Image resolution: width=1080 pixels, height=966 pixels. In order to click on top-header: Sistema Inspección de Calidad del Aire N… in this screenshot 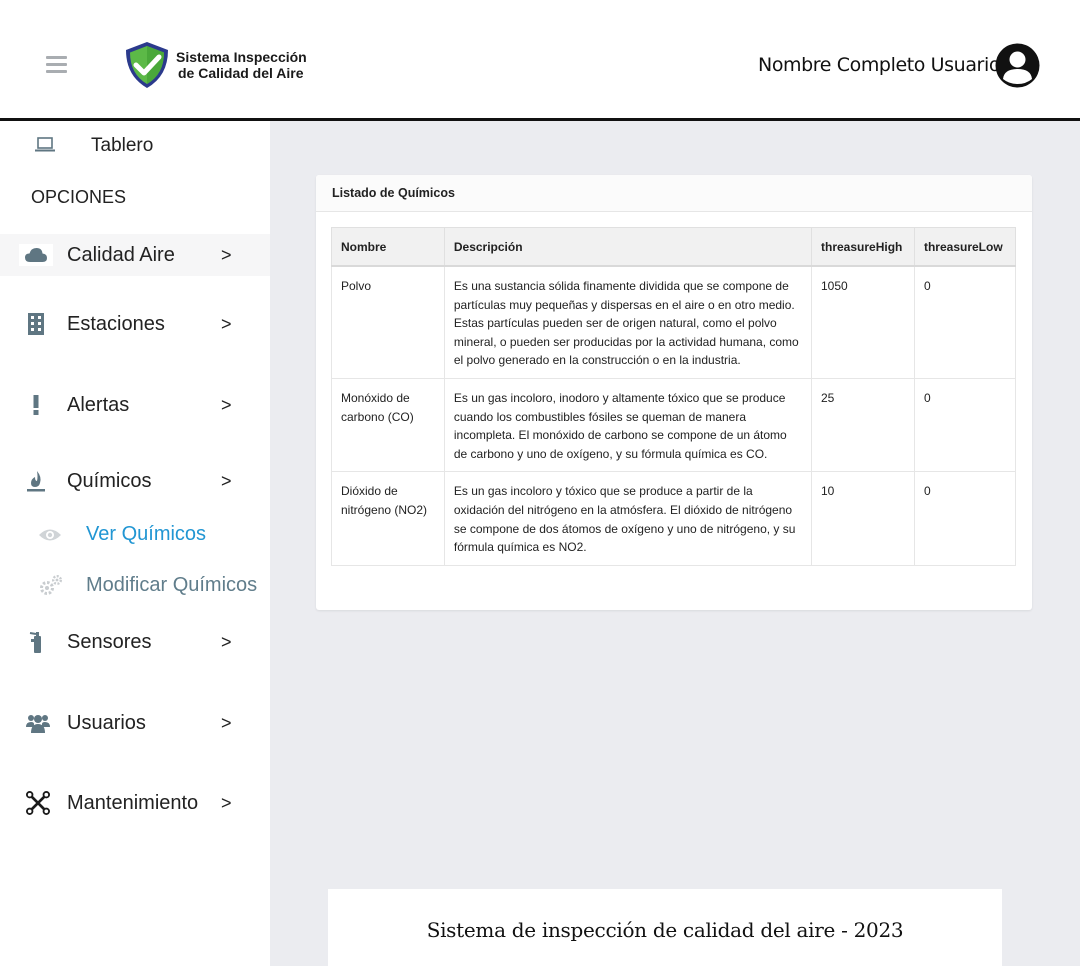, I will do `click(540, 60)`.